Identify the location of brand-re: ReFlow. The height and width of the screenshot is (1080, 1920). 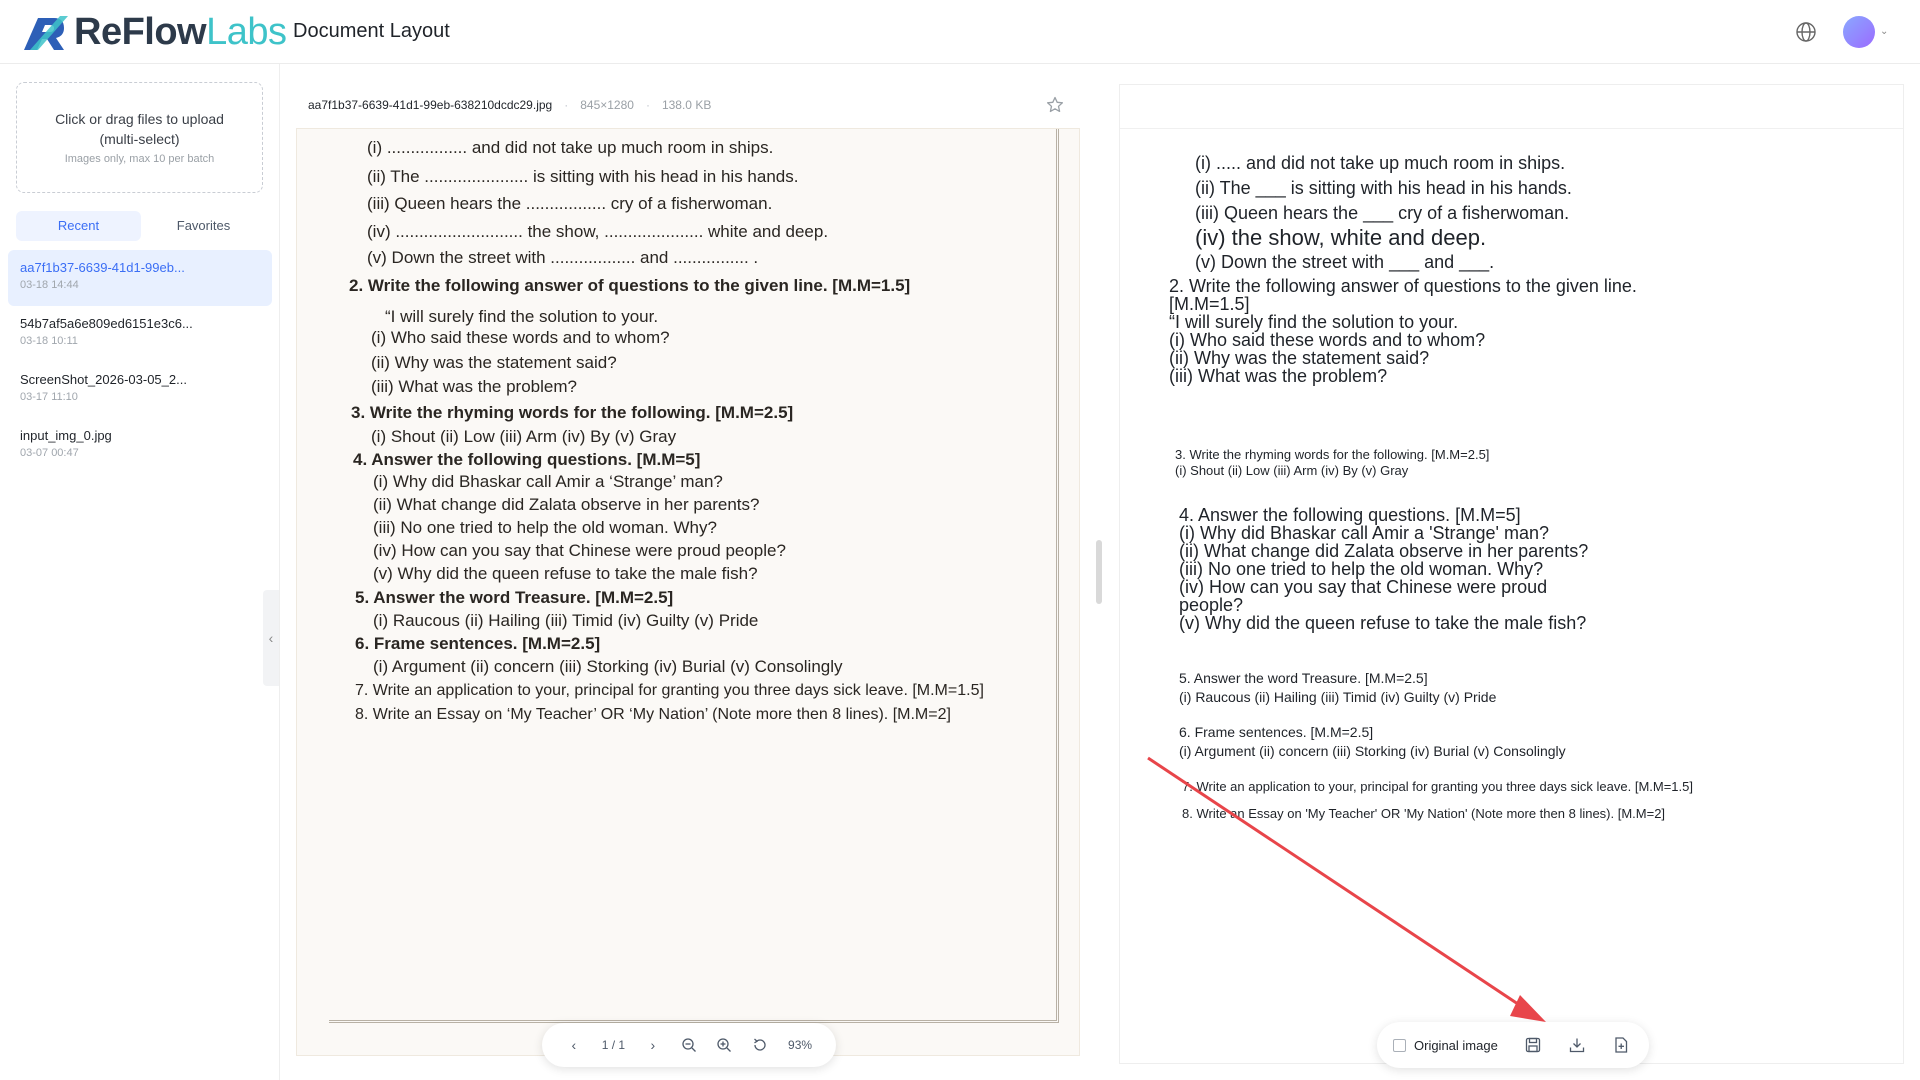
(140, 31).